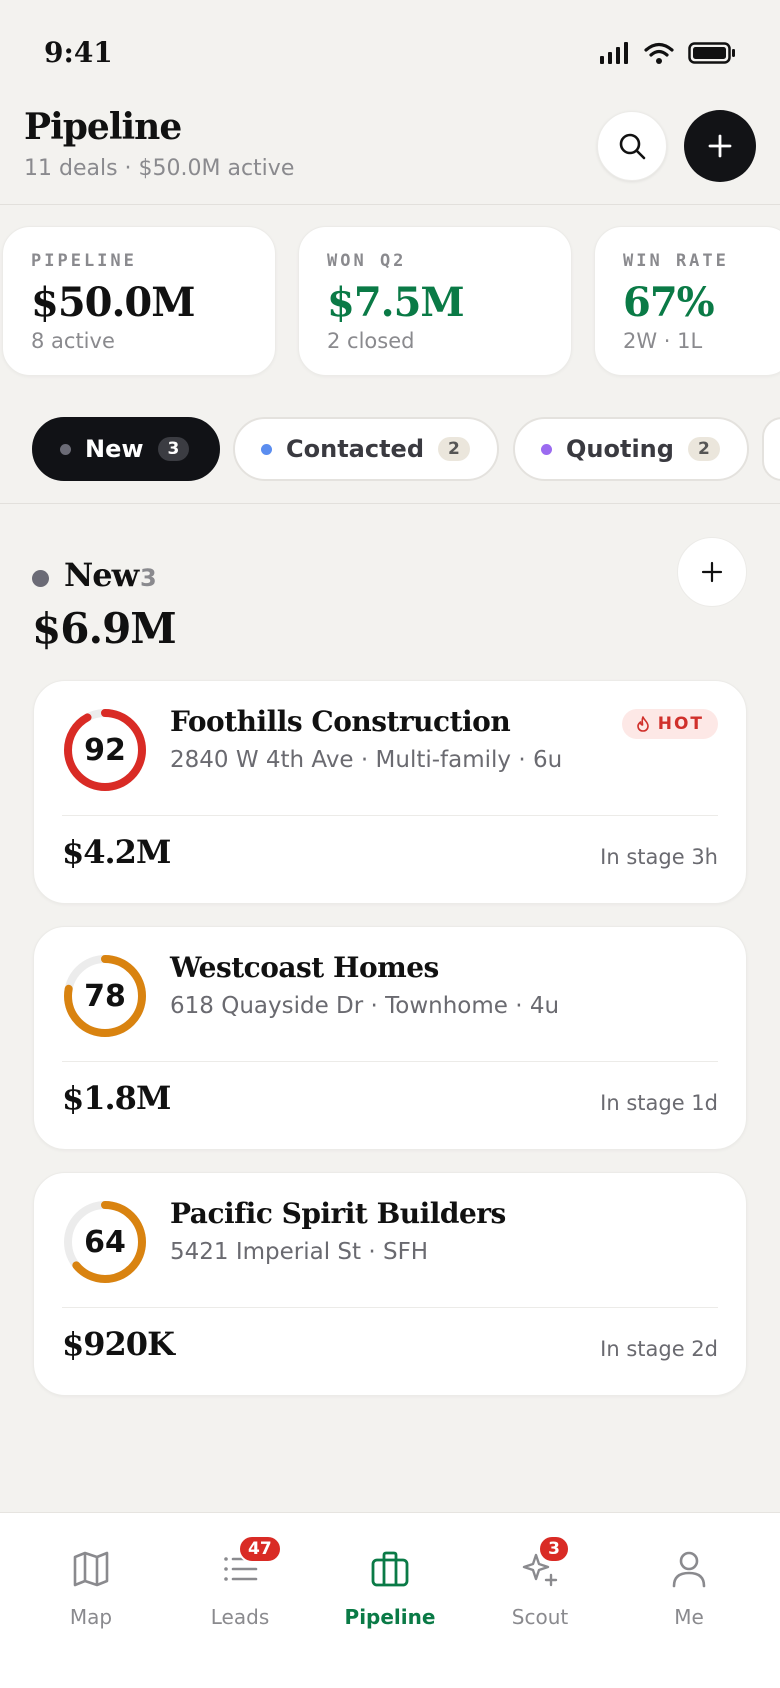 Image resolution: width=780 pixels, height=1688 pixels. I want to click on page-header: Pipeline 11 deals · $50.0M active, so click(390, 152).